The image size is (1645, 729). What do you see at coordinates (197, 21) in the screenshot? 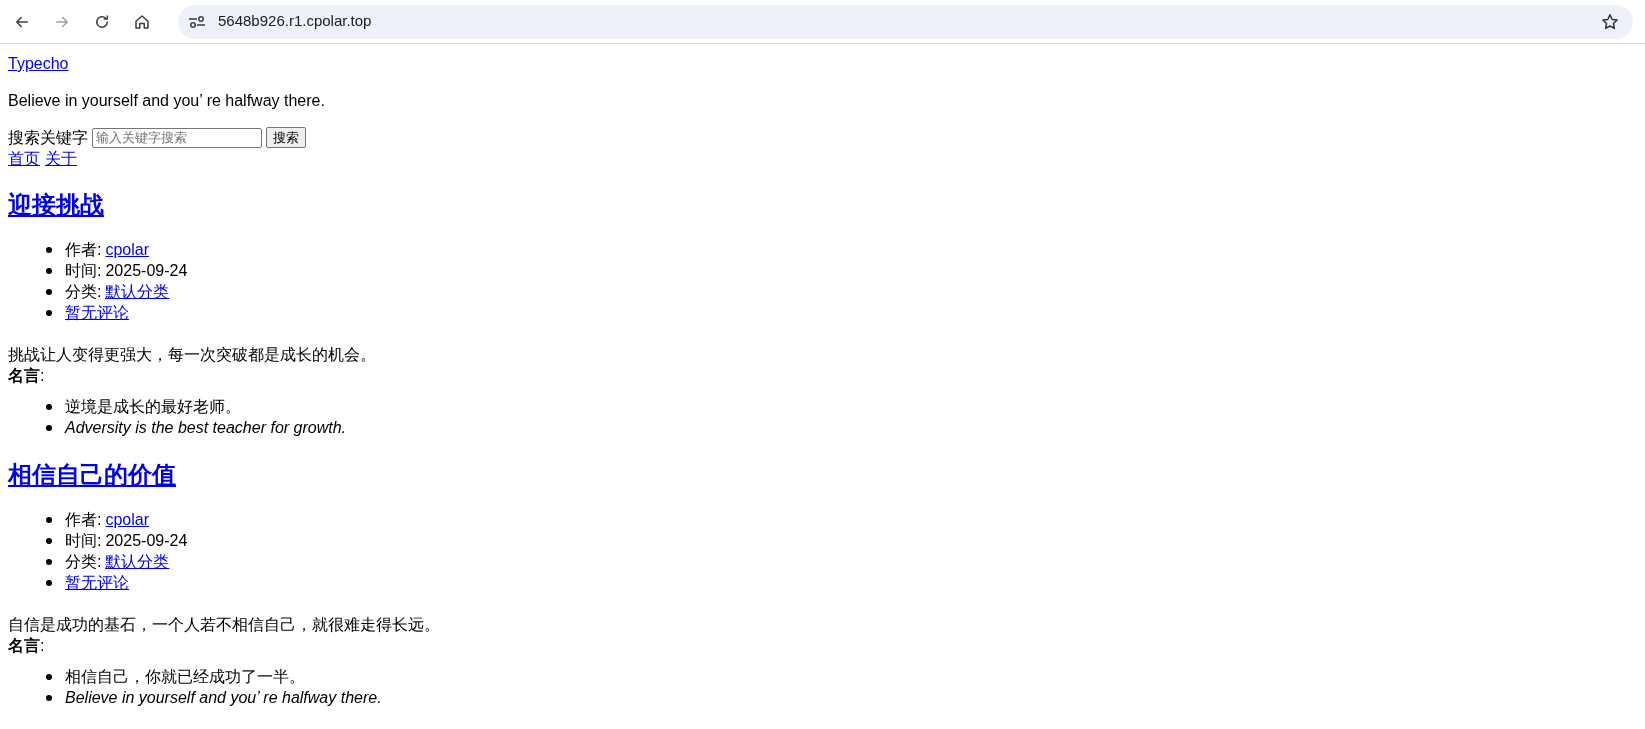
I see `site-settings-icon` at bounding box center [197, 21].